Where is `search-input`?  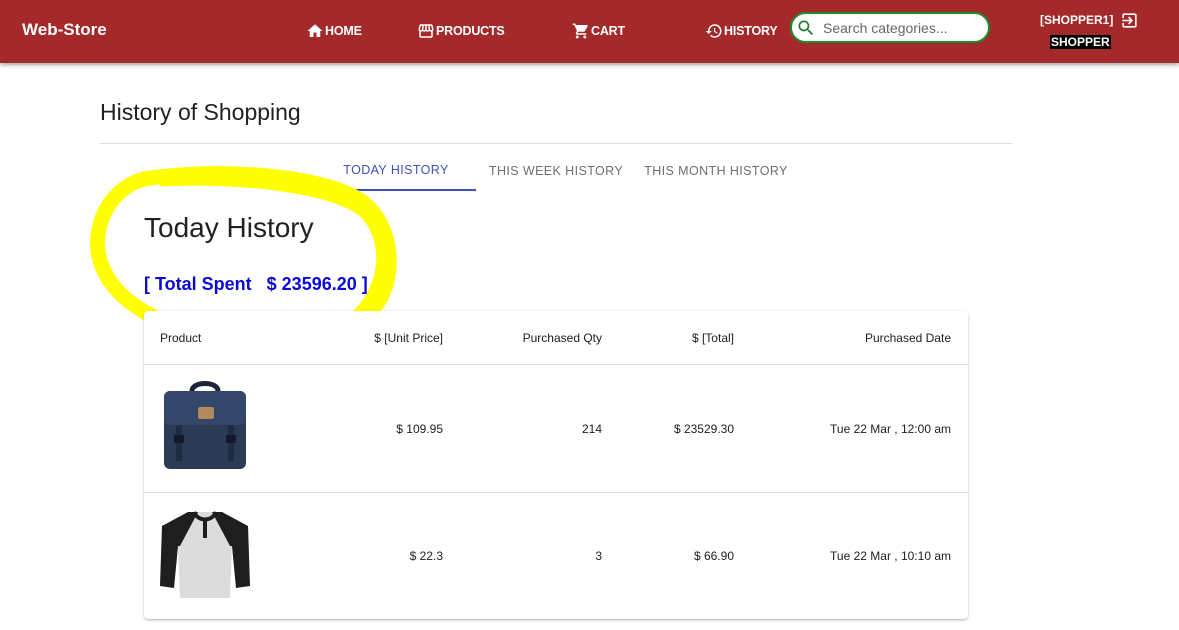 search-input is located at coordinates (903, 27).